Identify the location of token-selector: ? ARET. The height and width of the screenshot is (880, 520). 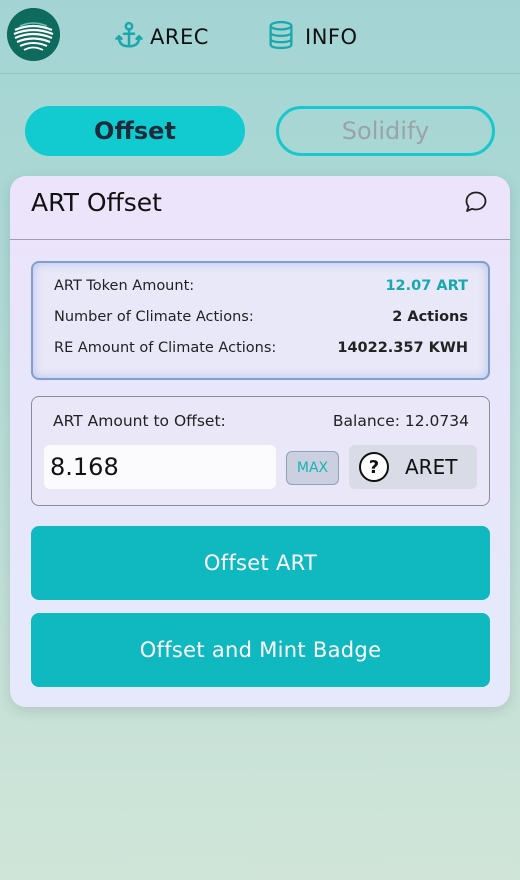
(413, 467).